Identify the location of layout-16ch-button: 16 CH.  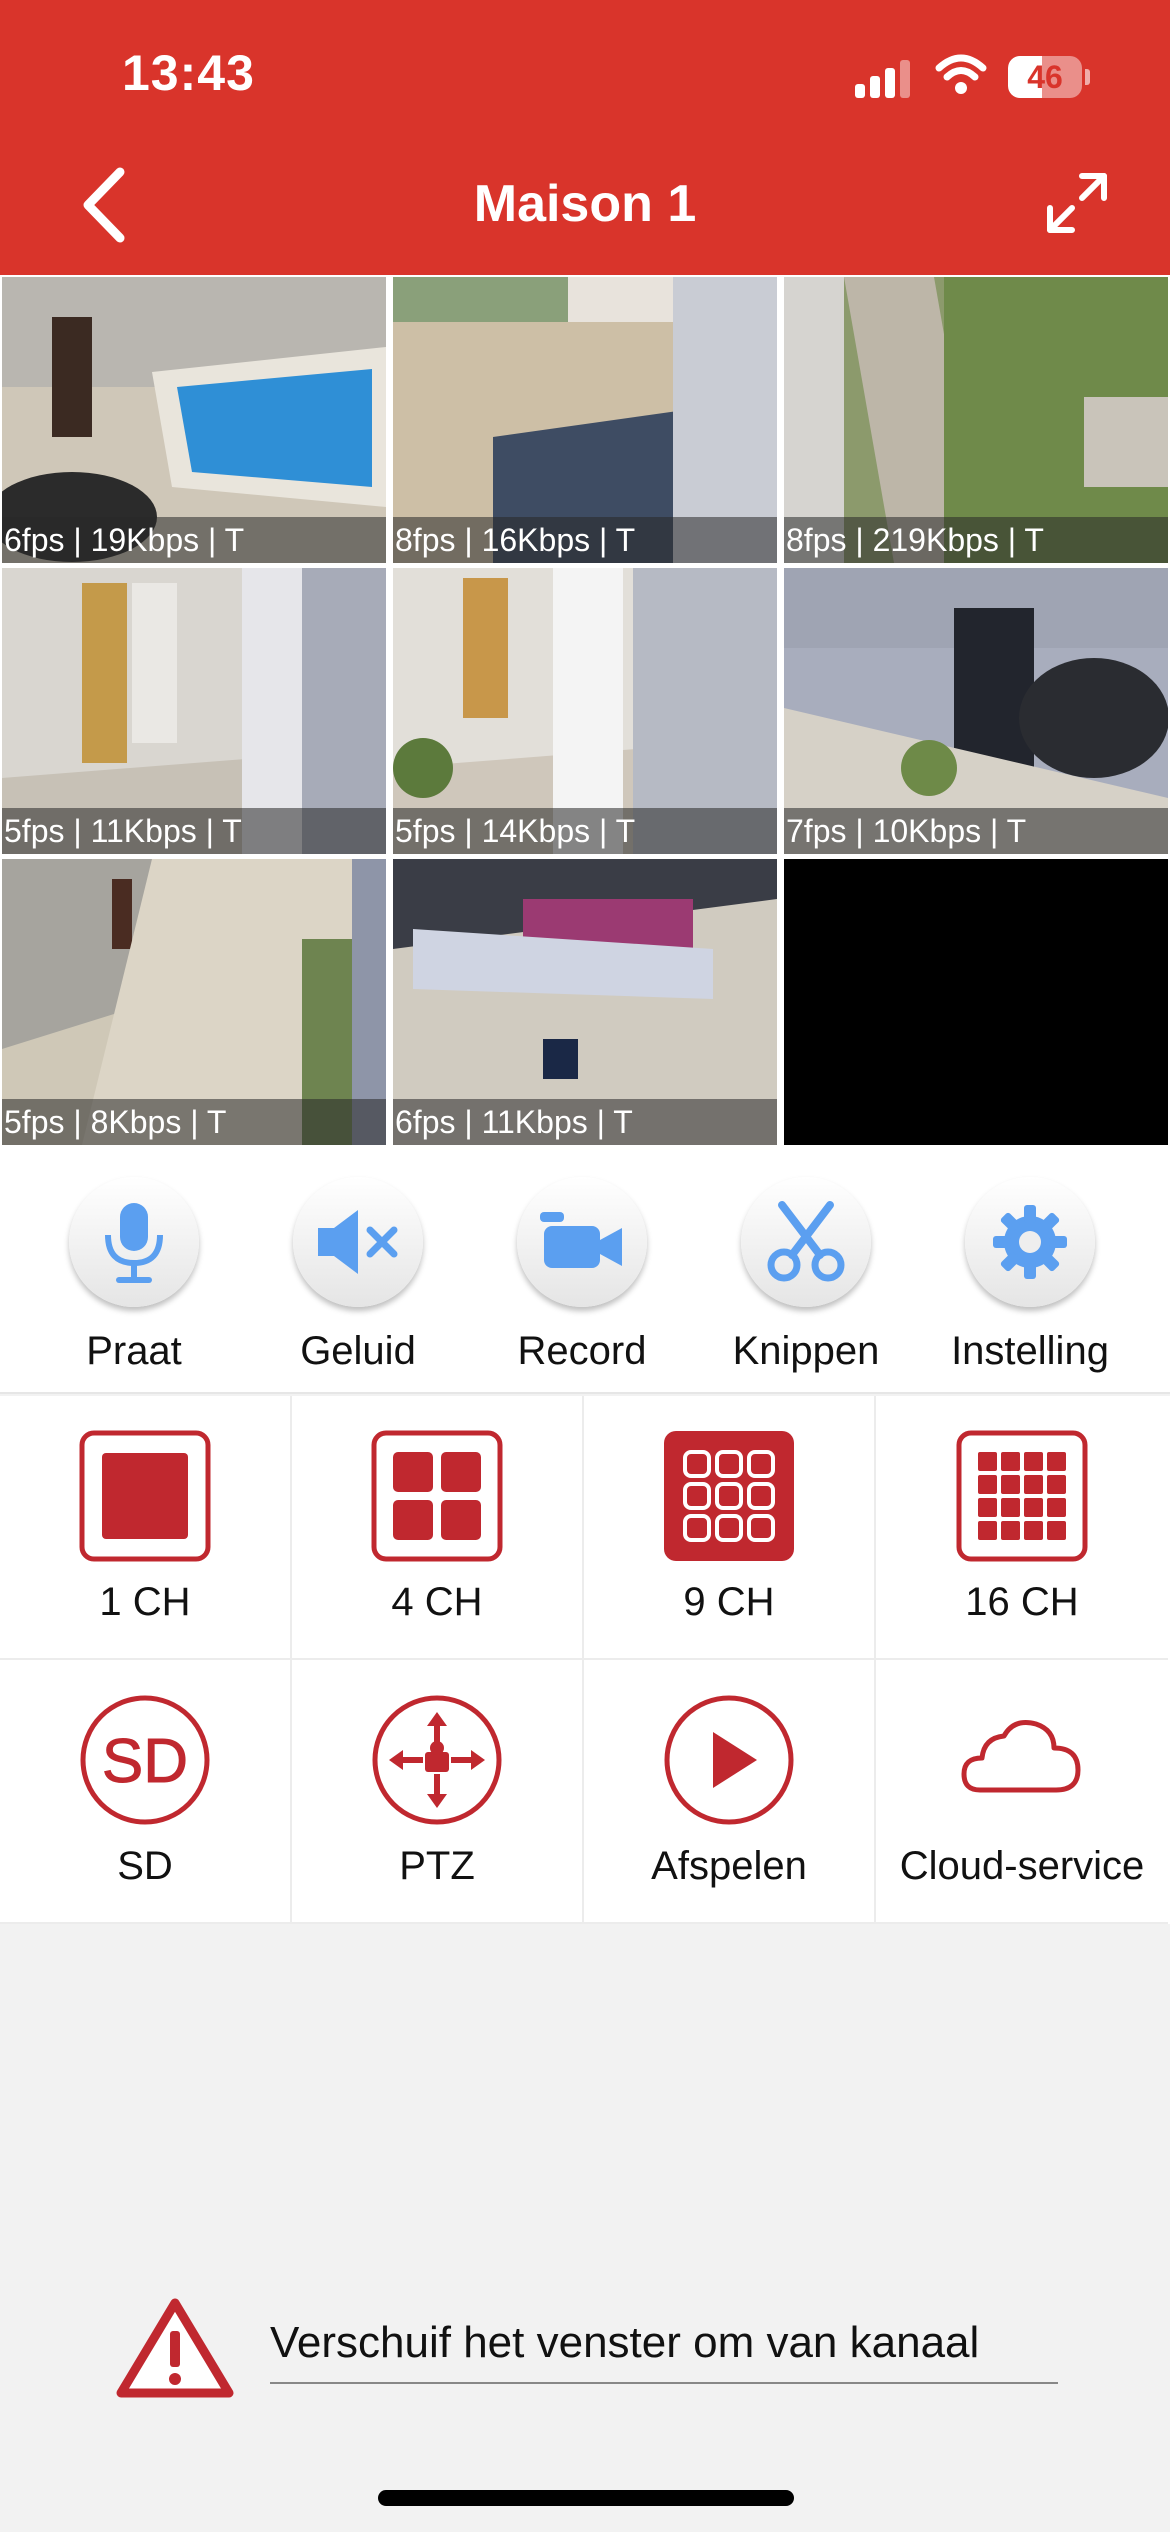
(1022, 1528).